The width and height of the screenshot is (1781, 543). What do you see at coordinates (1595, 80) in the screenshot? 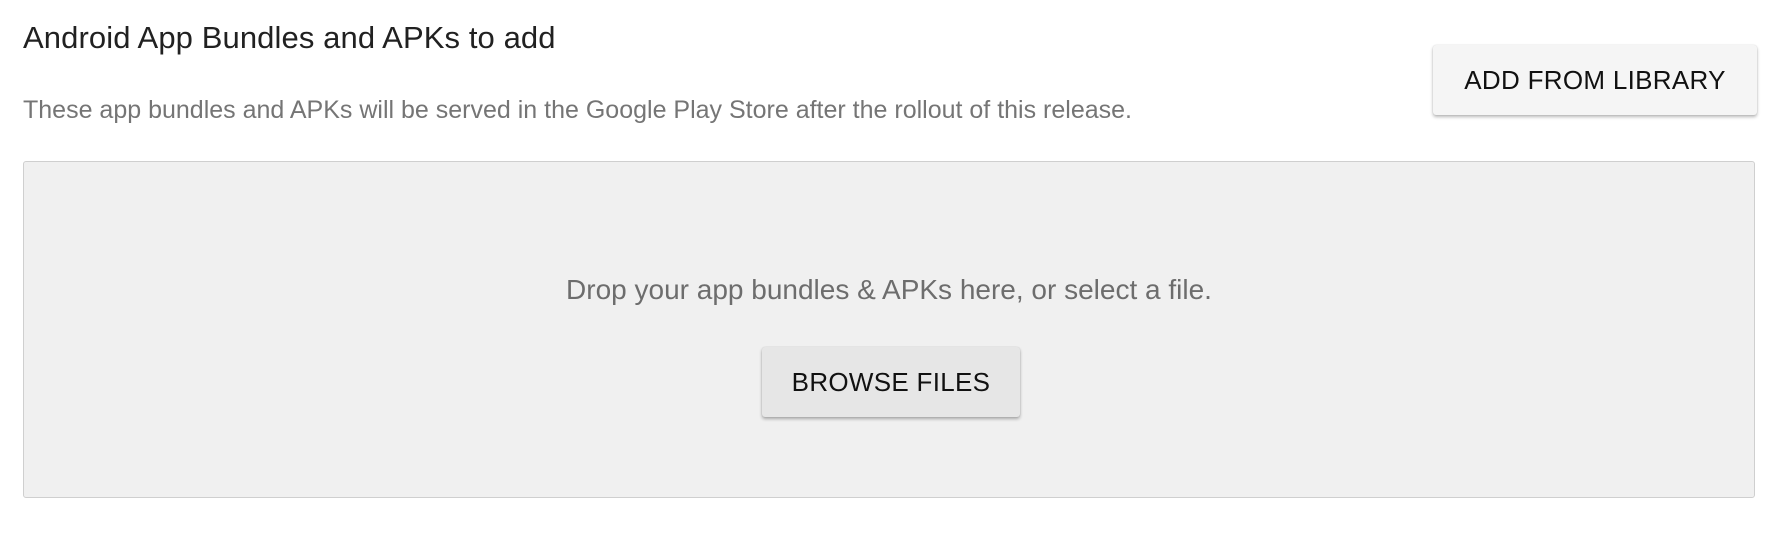
I see `add-from-library-button: ADD FROM LIBRARY` at bounding box center [1595, 80].